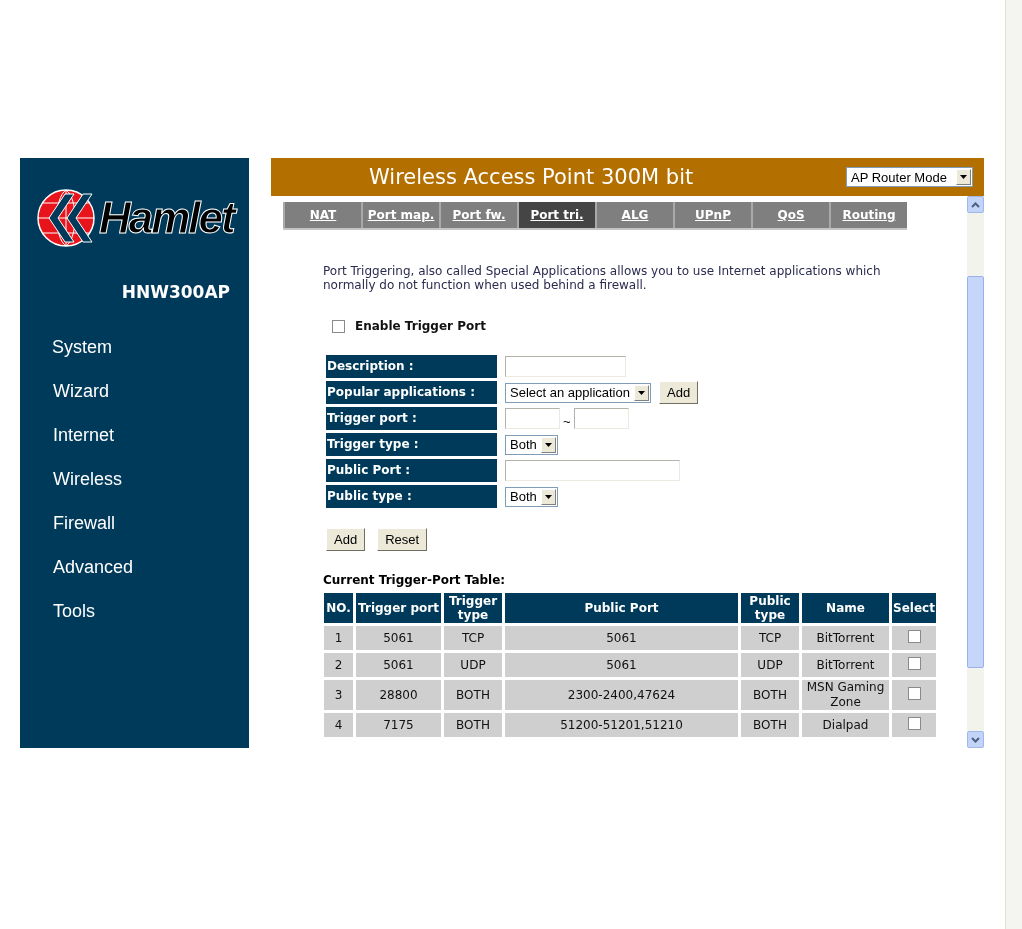 The height and width of the screenshot is (929, 1022). I want to click on column-header: Select, so click(914, 608).